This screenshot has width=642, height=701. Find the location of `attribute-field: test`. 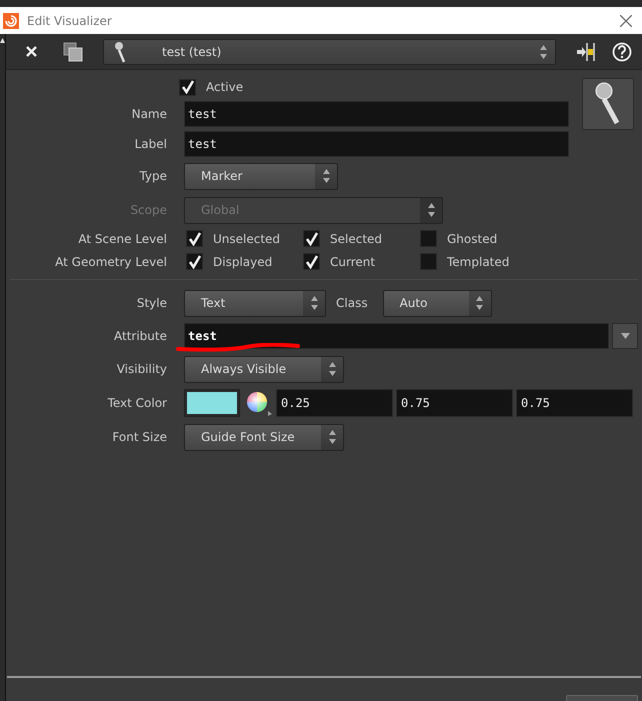

attribute-field: test is located at coordinates (396, 336).